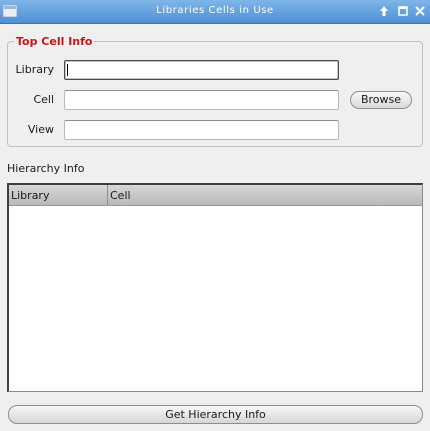 The height and width of the screenshot is (431, 430). I want to click on maximize-icon, so click(403, 11).